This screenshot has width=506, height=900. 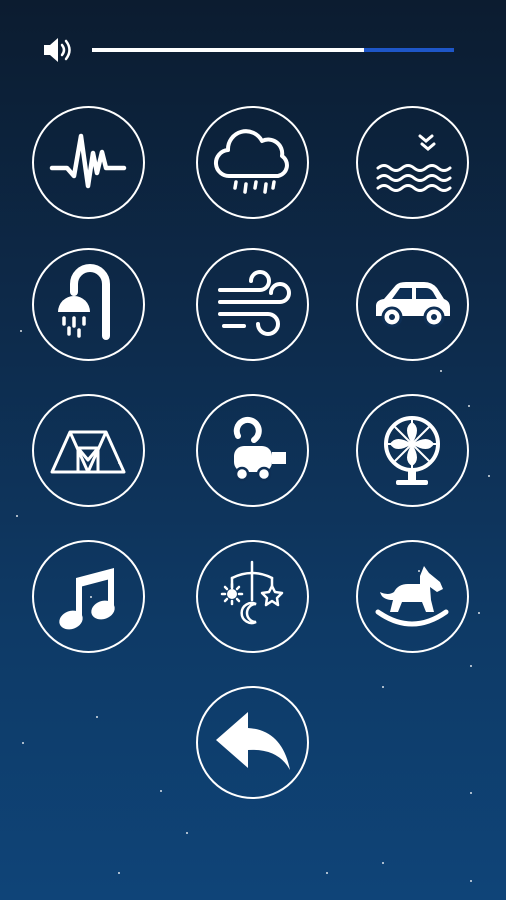 I want to click on volume-control, so click(x=252, y=50).